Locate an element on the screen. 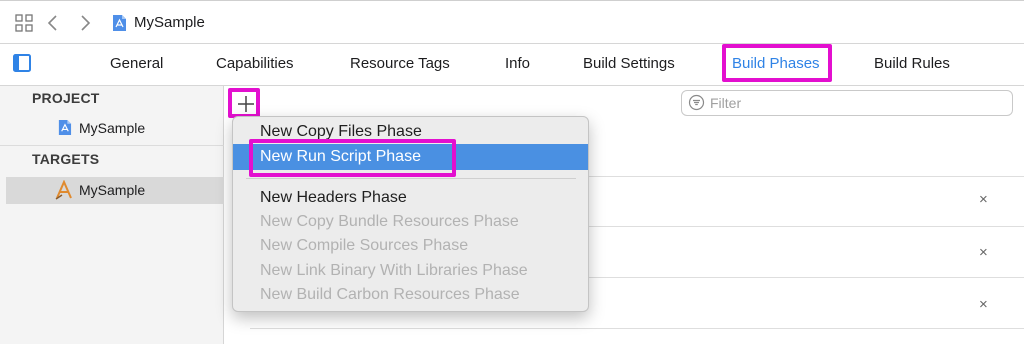 This screenshot has width=1024, height=344. tab-resource-tags: Resource Tags is located at coordinates (400, 63).